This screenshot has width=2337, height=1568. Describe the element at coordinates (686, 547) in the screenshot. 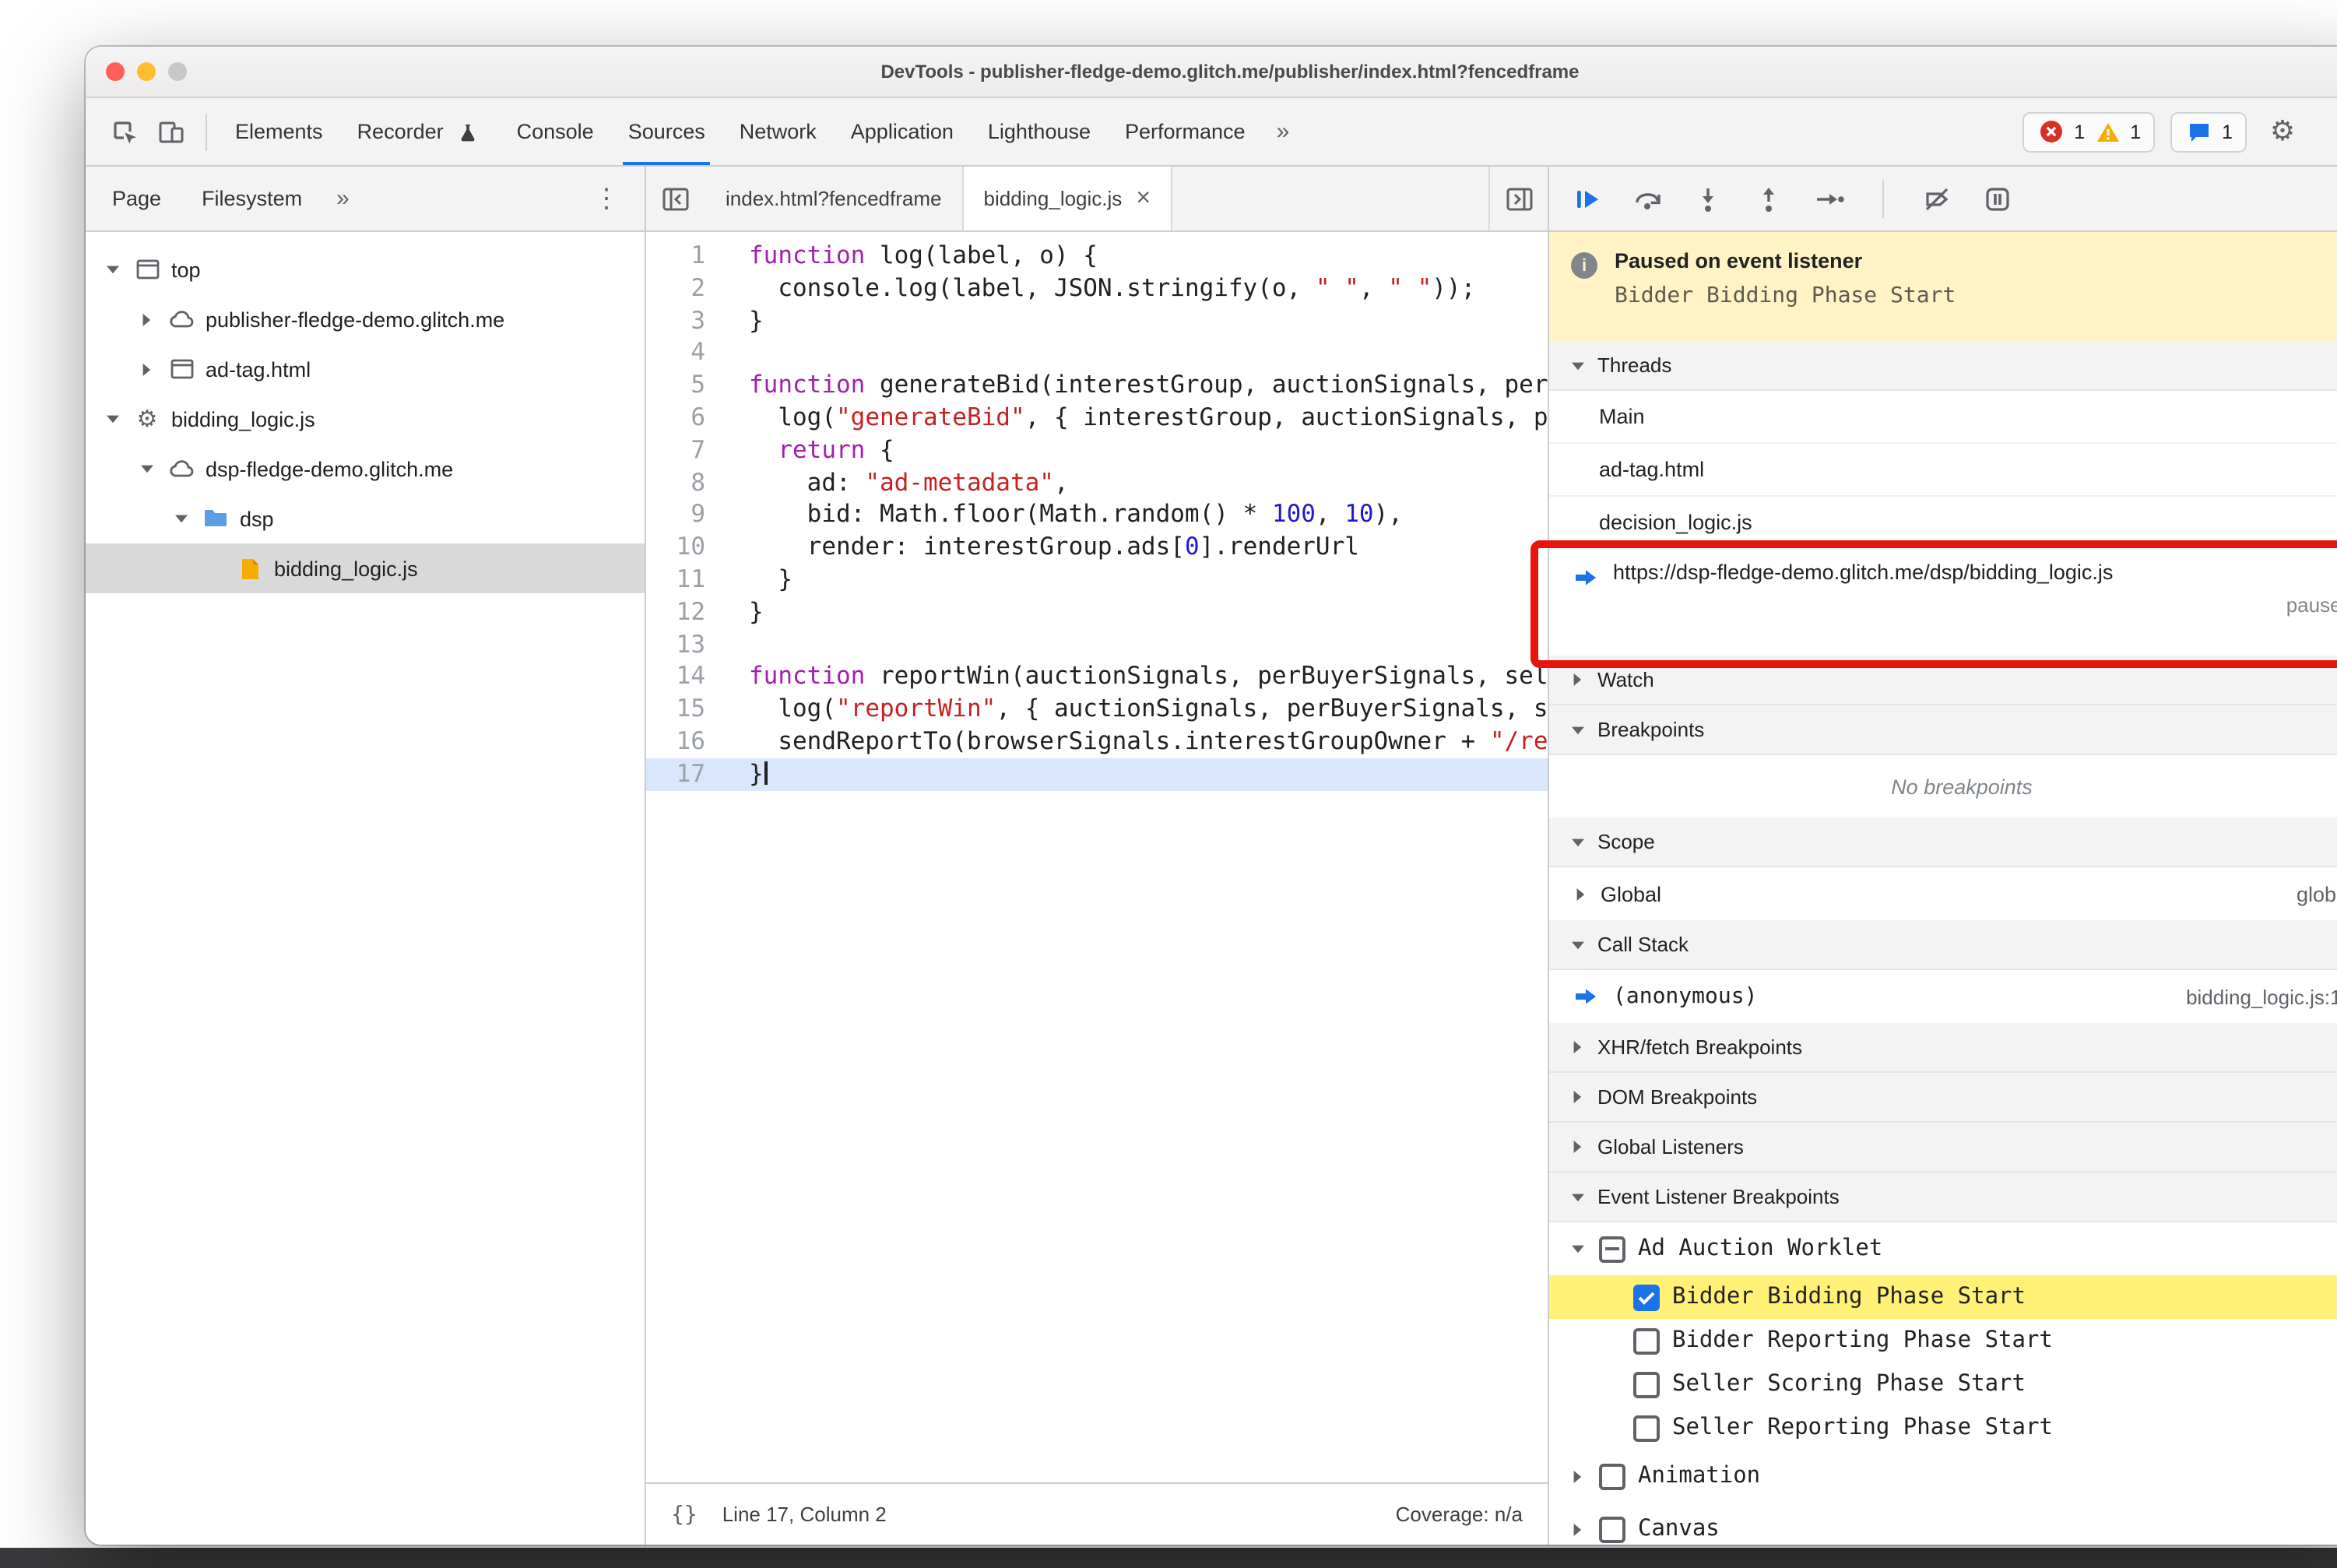

I see `line-number: 10` at that location.